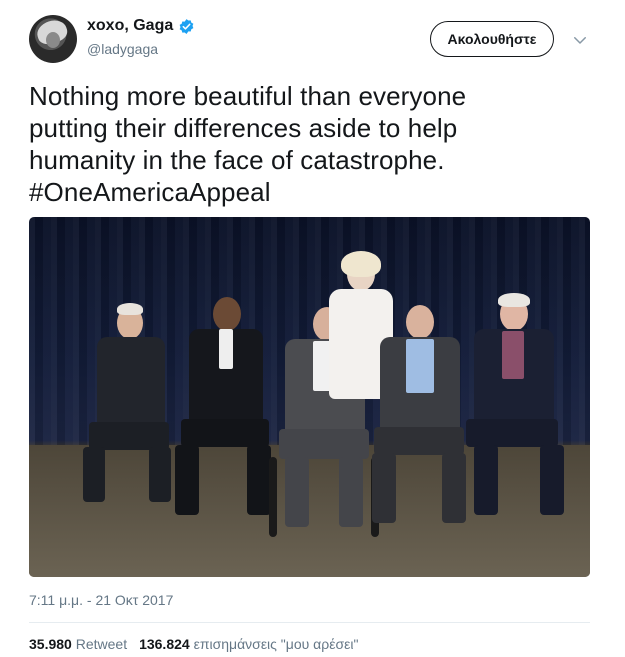 This screenshot has height=657, width=625. I want to click on avatar-face, so click(53, 40).